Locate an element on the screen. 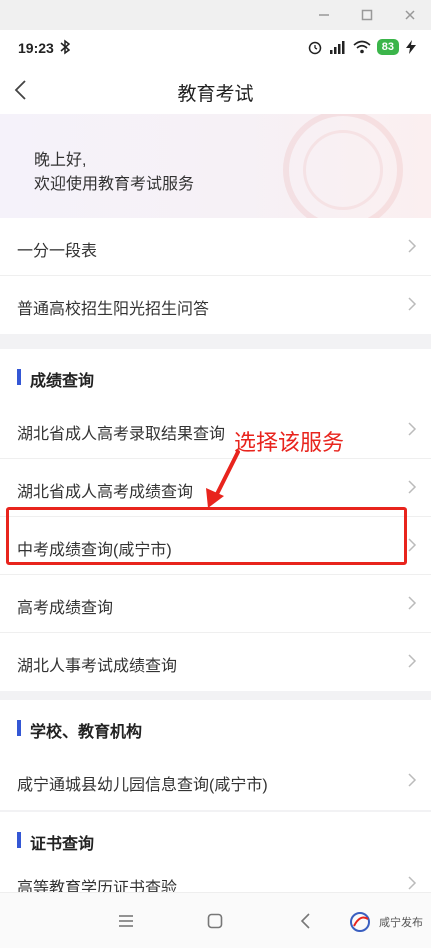 This screenshot has height=948, width=431. list-item-label: 高考成绩查询 is located at coordinates (65, 608).